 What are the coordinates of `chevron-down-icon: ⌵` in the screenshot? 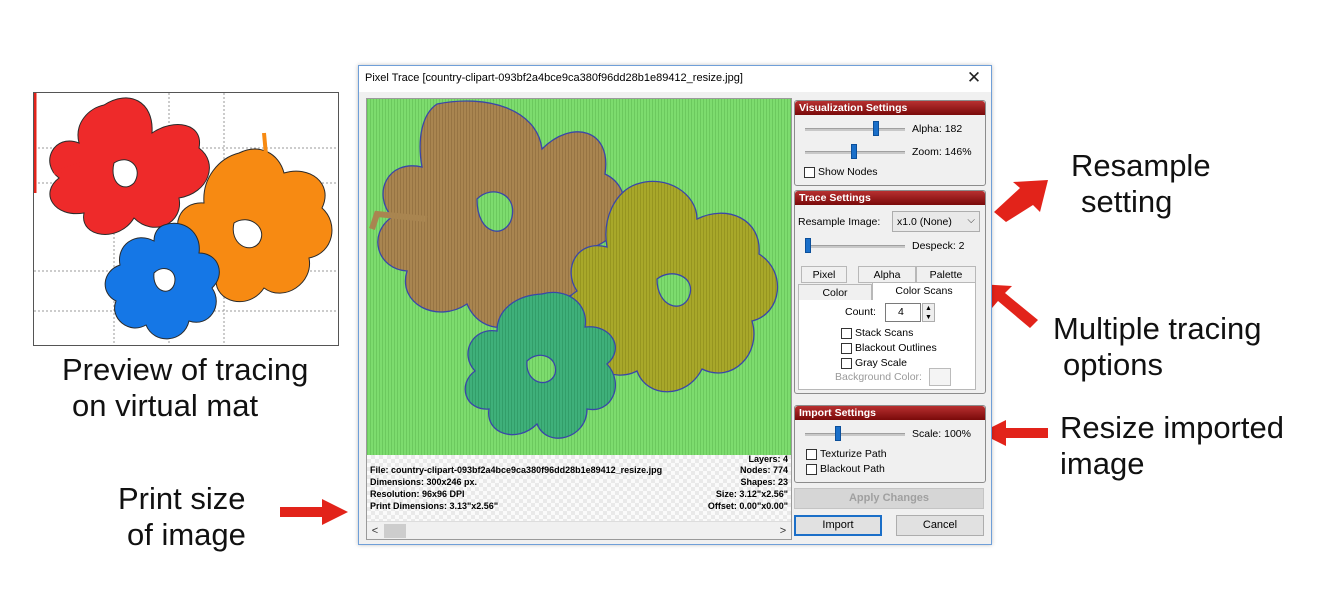 It's located at (971, 220).